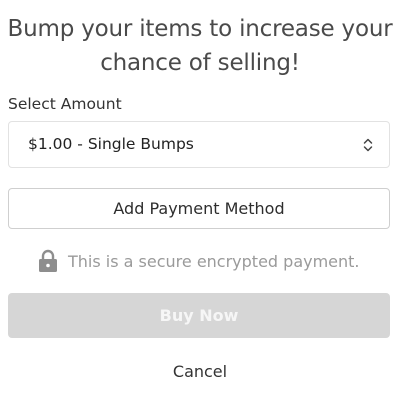 This screenshot has height=407, width=400. I want to click on buy-now-button: Buy Now, so click(199, 315).